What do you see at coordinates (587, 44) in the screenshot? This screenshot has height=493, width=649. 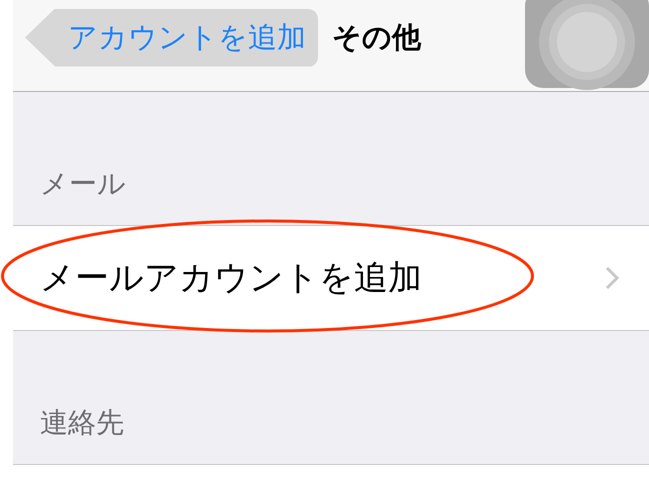 I see `assistive-touch-button` at bounding box center [587, 44].